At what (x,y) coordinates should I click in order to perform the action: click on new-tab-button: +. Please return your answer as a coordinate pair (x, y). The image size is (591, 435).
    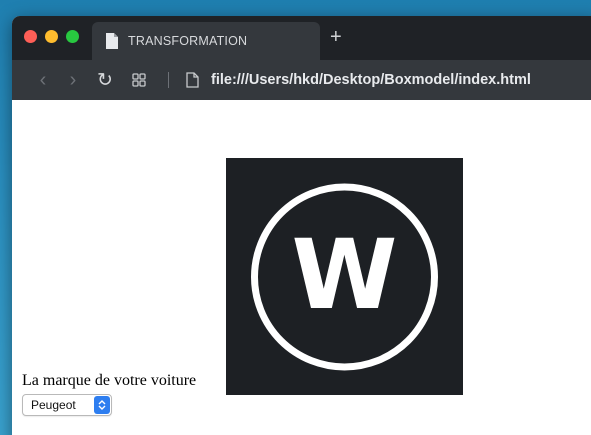
    Looking at the image, I should click on (336, 37).